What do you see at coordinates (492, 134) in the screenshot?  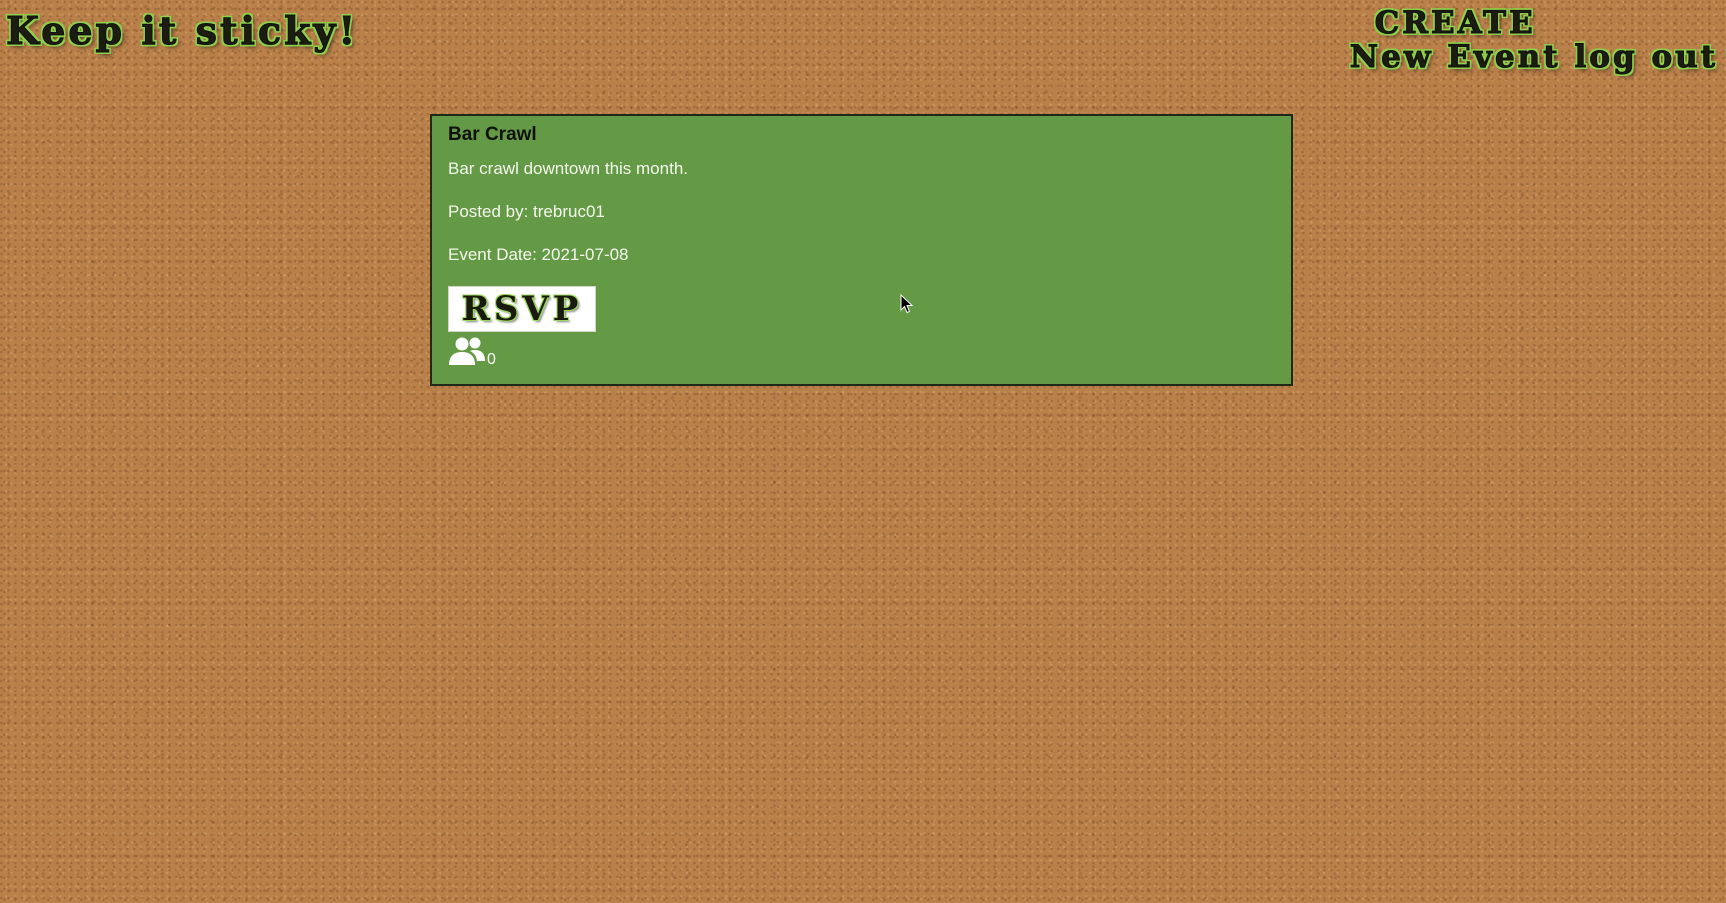 I see `event-title: Bar Crawl` at bounding box center [492, 134].